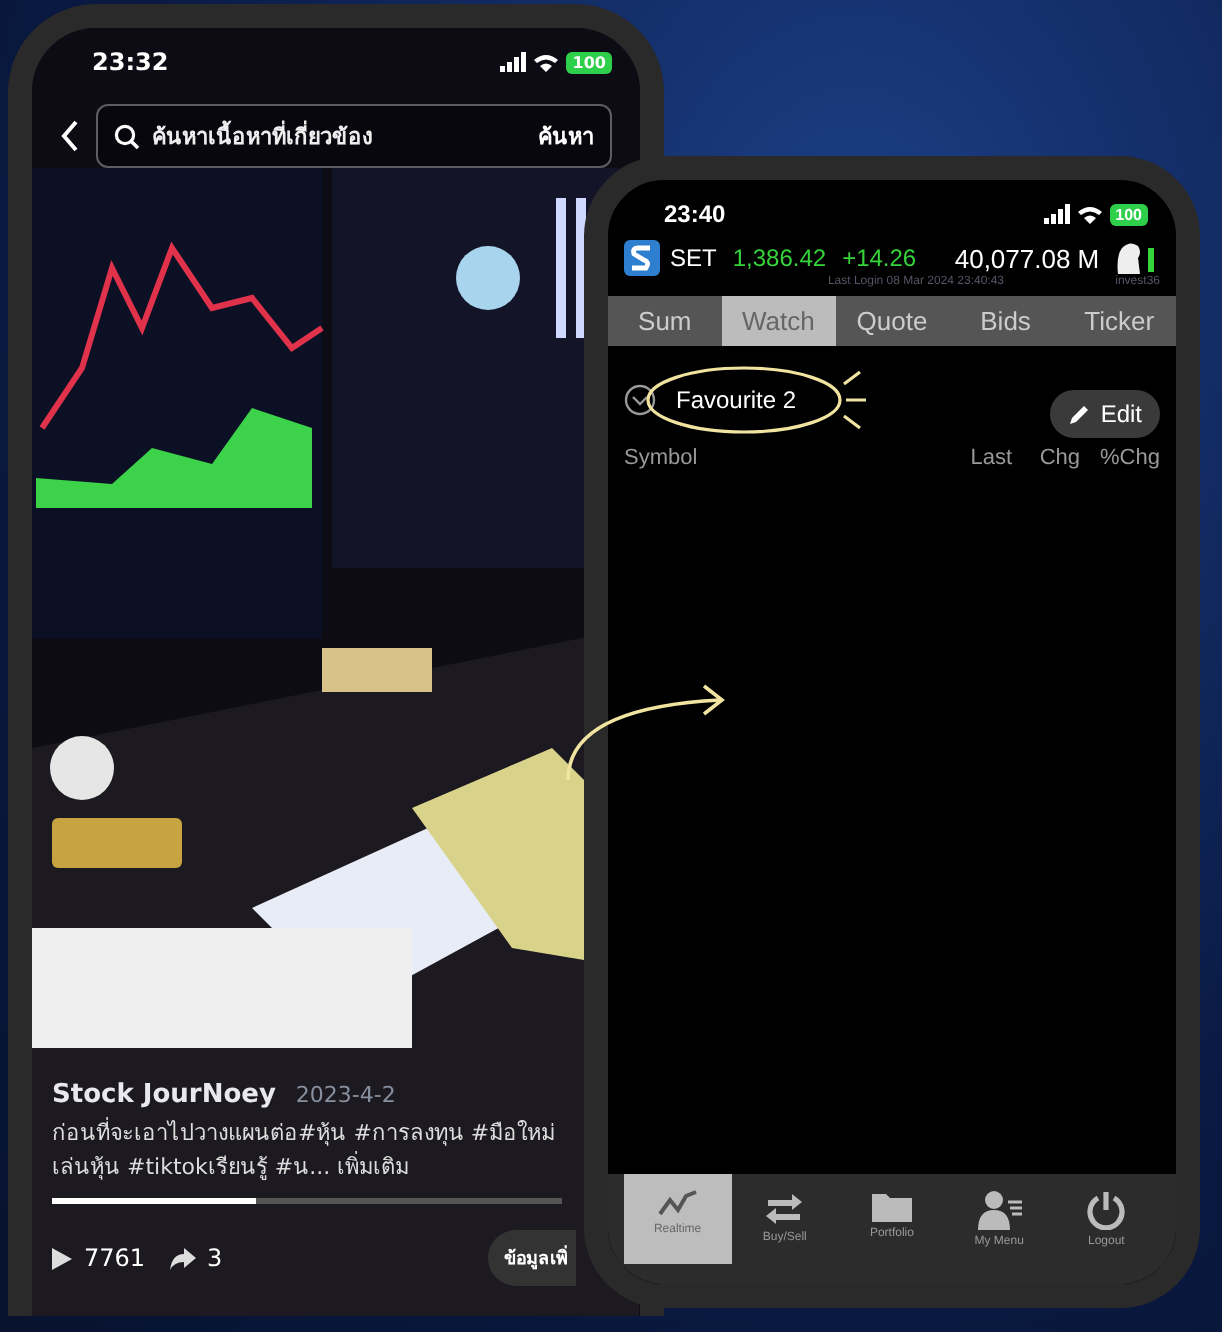 This screenshot has width=1222, height=1332. Describe the element at coordinates (640, 400) in the screenshot. I see `dropdown-icon` at that location.